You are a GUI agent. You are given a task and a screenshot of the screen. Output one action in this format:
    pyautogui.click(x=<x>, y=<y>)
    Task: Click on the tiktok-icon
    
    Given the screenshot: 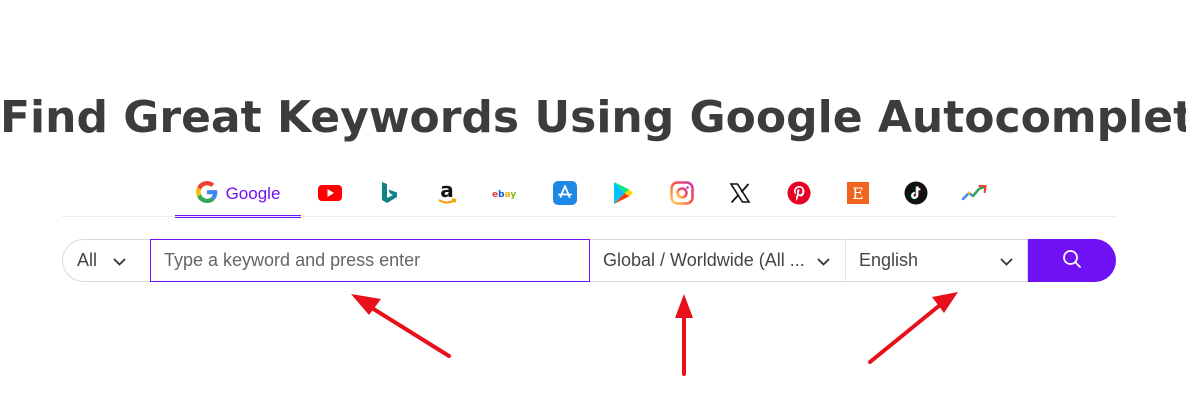 What is the action you would take?
    pyautogui.click(x=916, y=195)
    